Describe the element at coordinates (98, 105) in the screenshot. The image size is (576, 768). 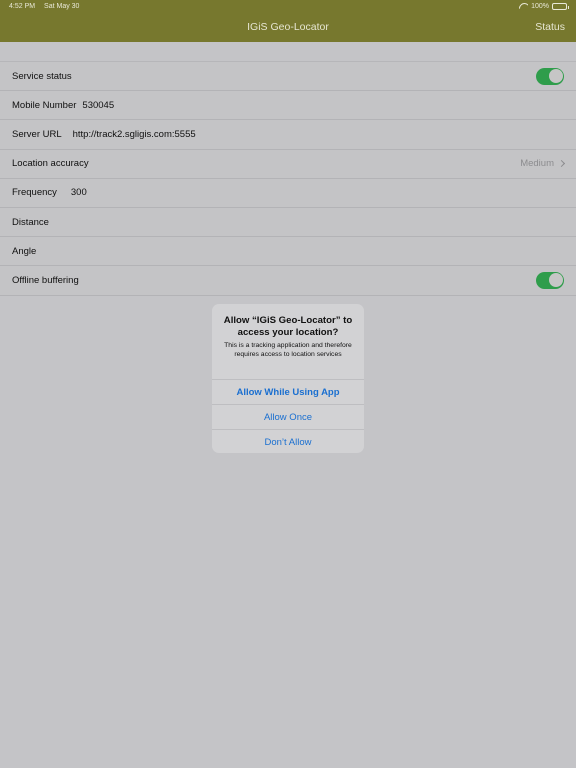
I see `mobile-number-field: 530045` at that location.